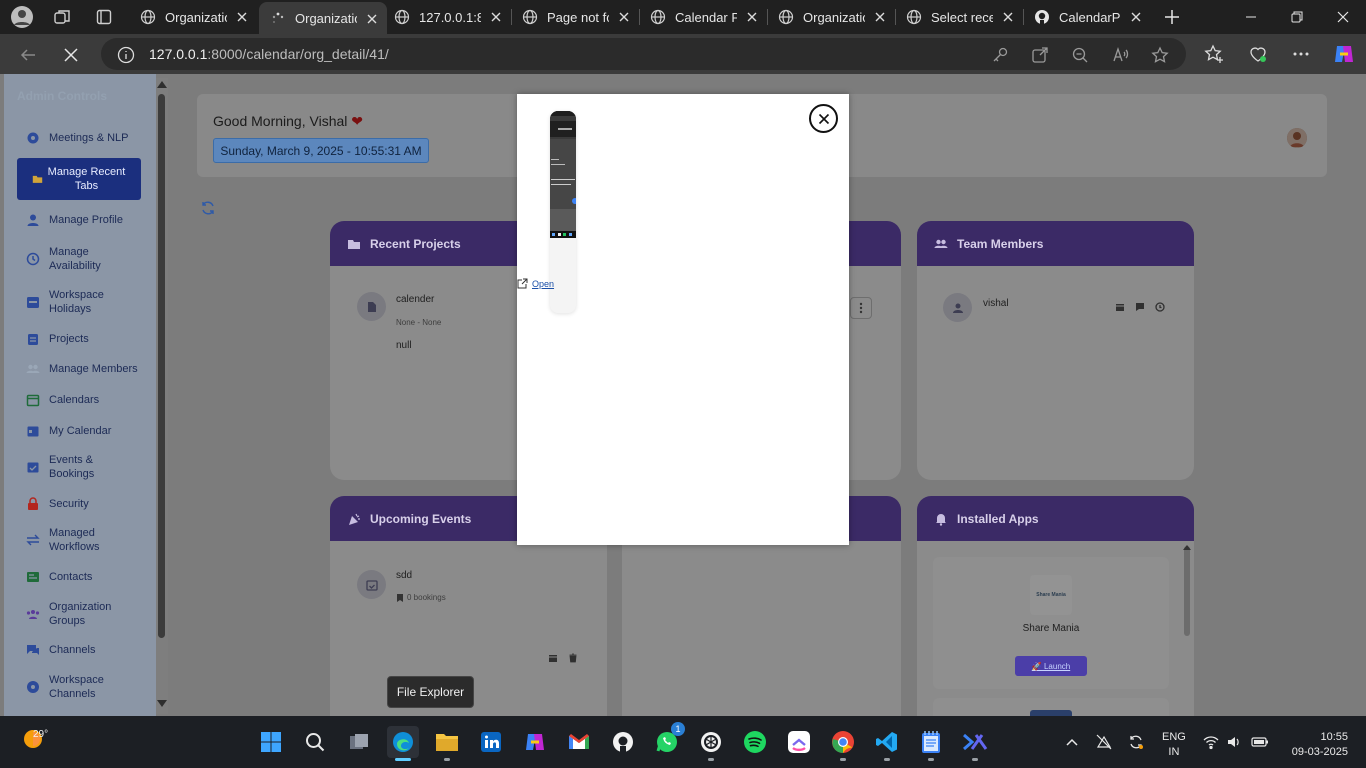 Image resolution: width=1366 pixels, height=768 pixels. What do you see at coordinates (535, 742) in the screenshot?
I see `taskbar-copilot` at bounding box center [535, 742].